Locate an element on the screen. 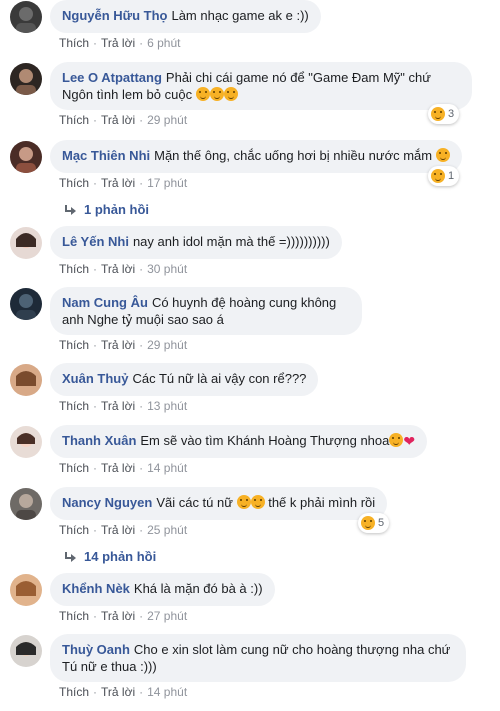 The width and height of the screenshot is (500, 711). reaction-badge: 1 is located at coordinates (444, 176).